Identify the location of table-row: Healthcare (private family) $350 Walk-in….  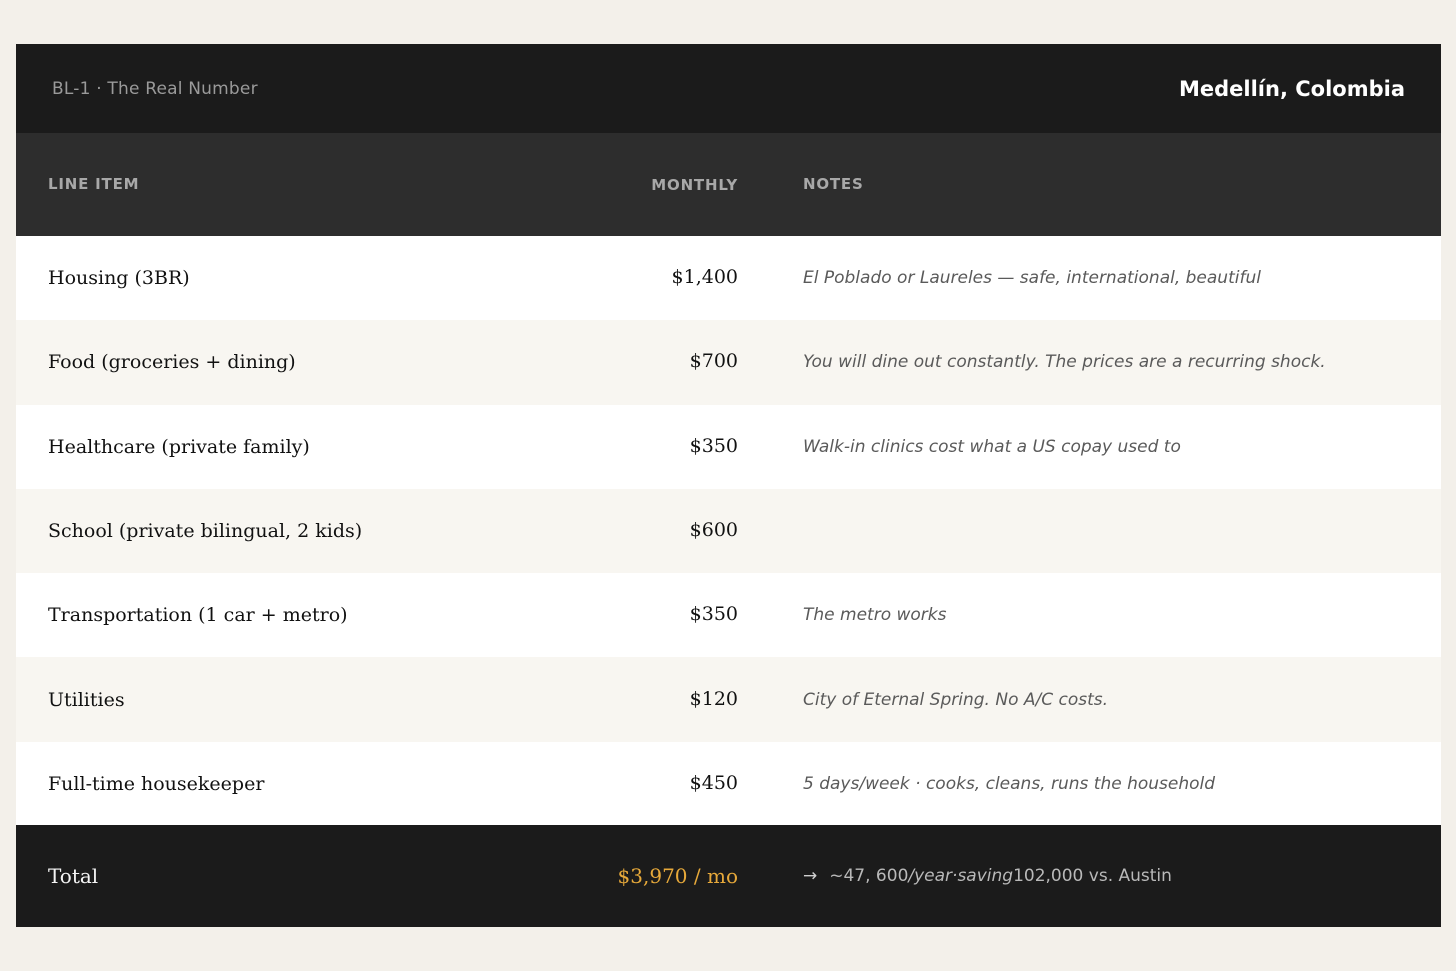
(728, 446).